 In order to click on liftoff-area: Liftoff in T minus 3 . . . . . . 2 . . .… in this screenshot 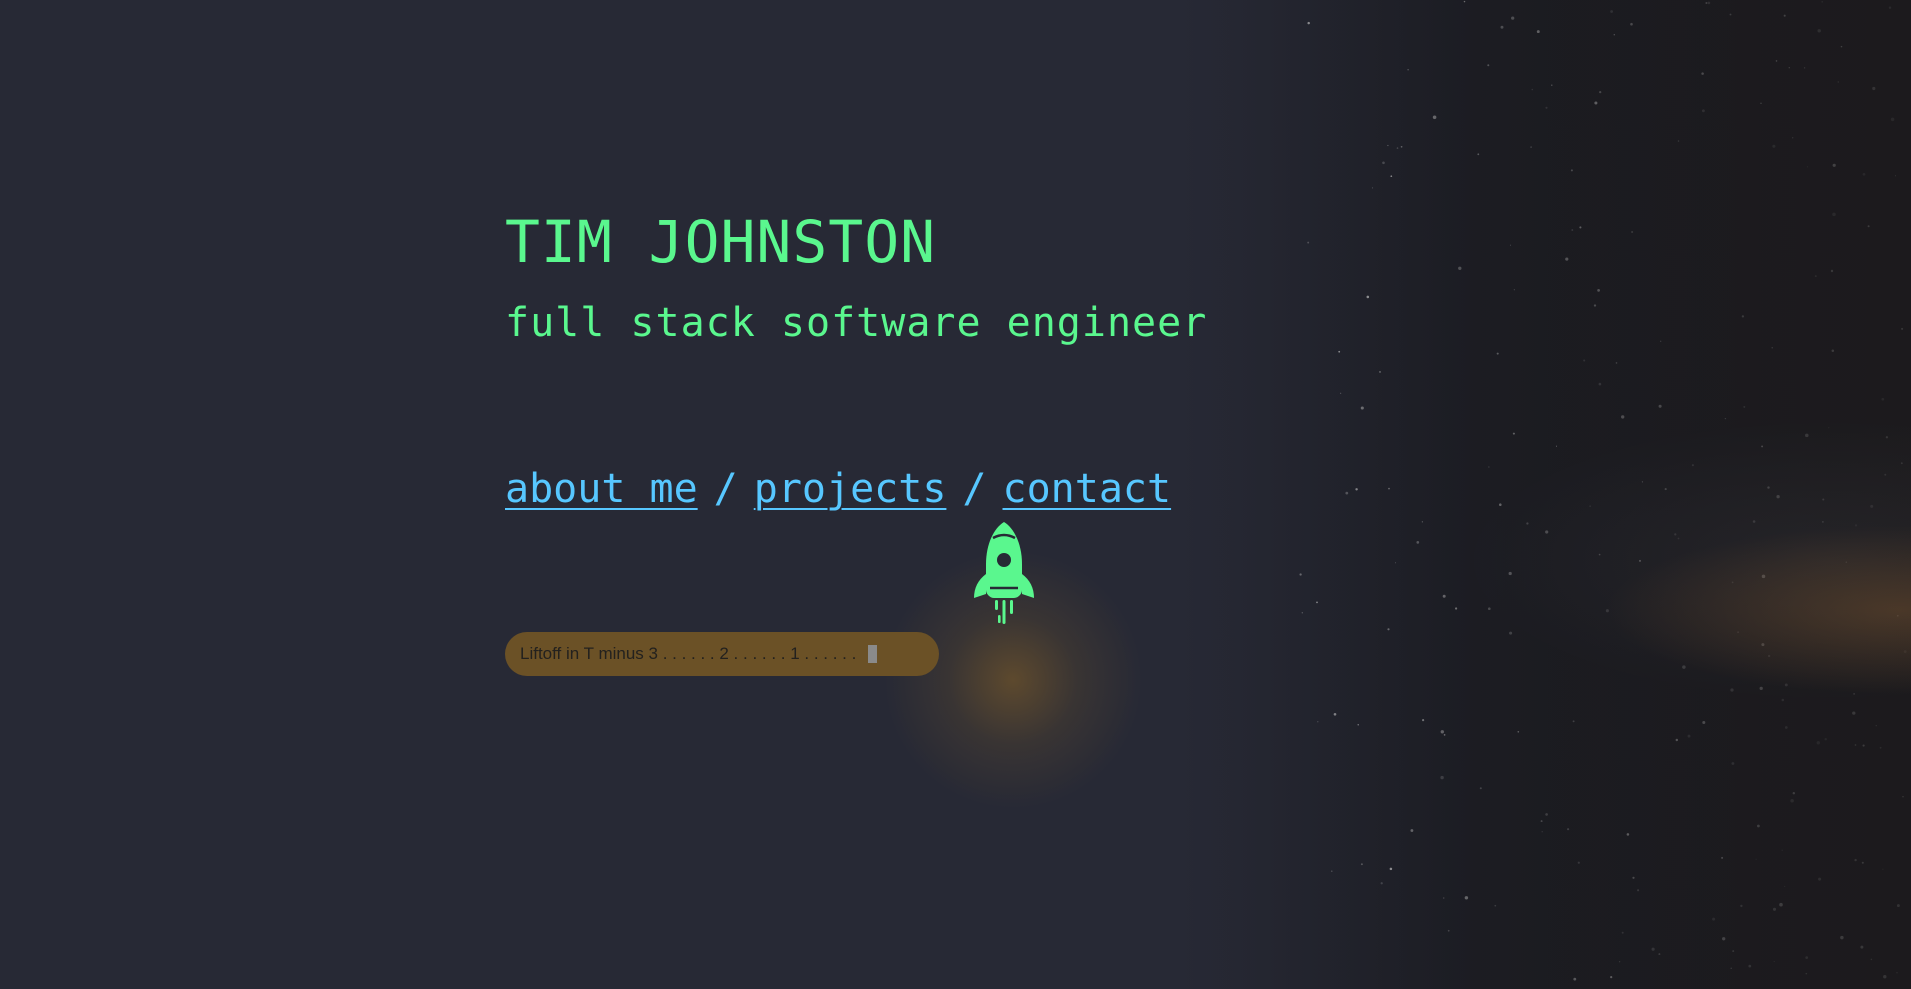, I will do `click(885, 662)`.